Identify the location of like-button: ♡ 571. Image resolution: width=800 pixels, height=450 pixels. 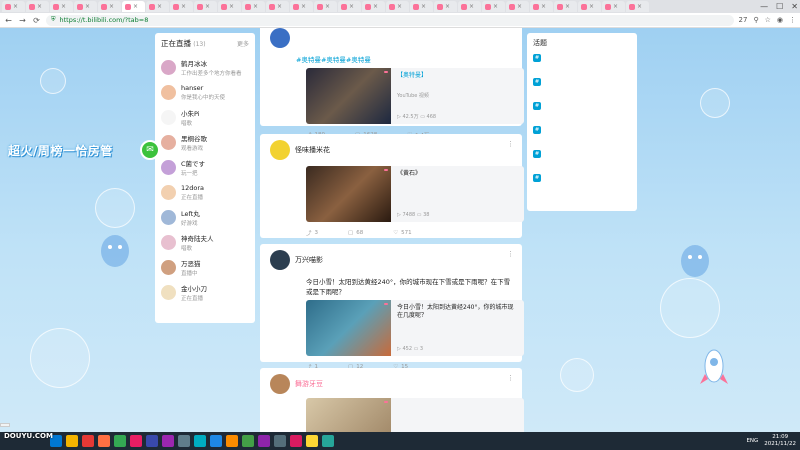
(402, 233).